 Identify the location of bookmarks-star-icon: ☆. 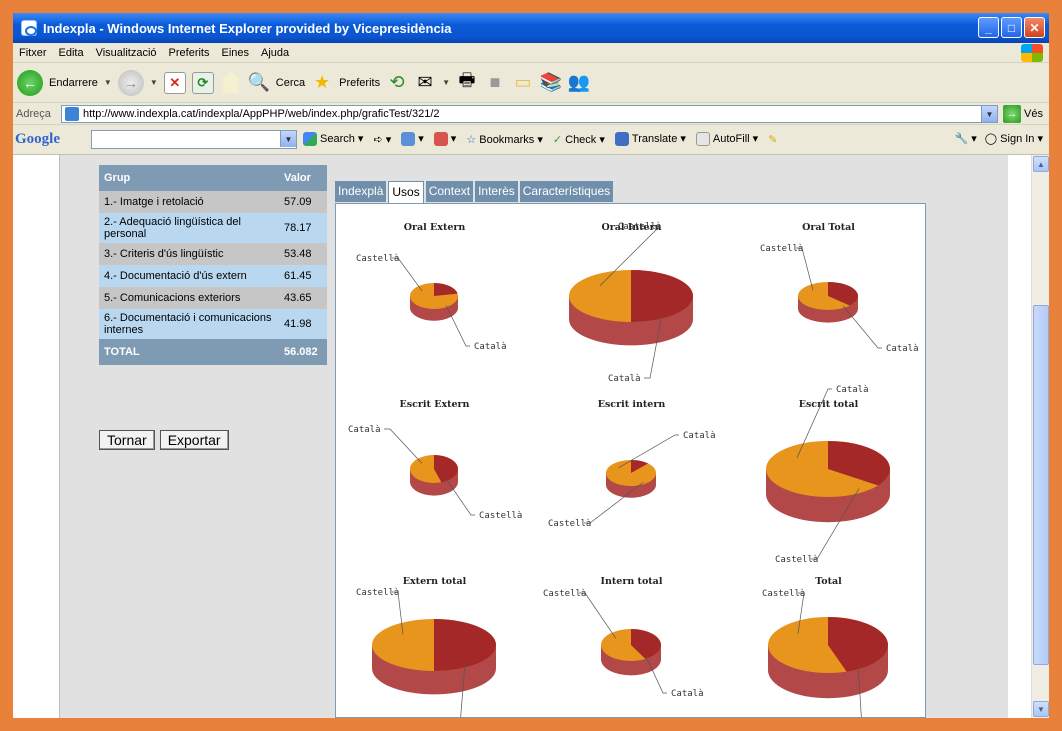
(471, 139).